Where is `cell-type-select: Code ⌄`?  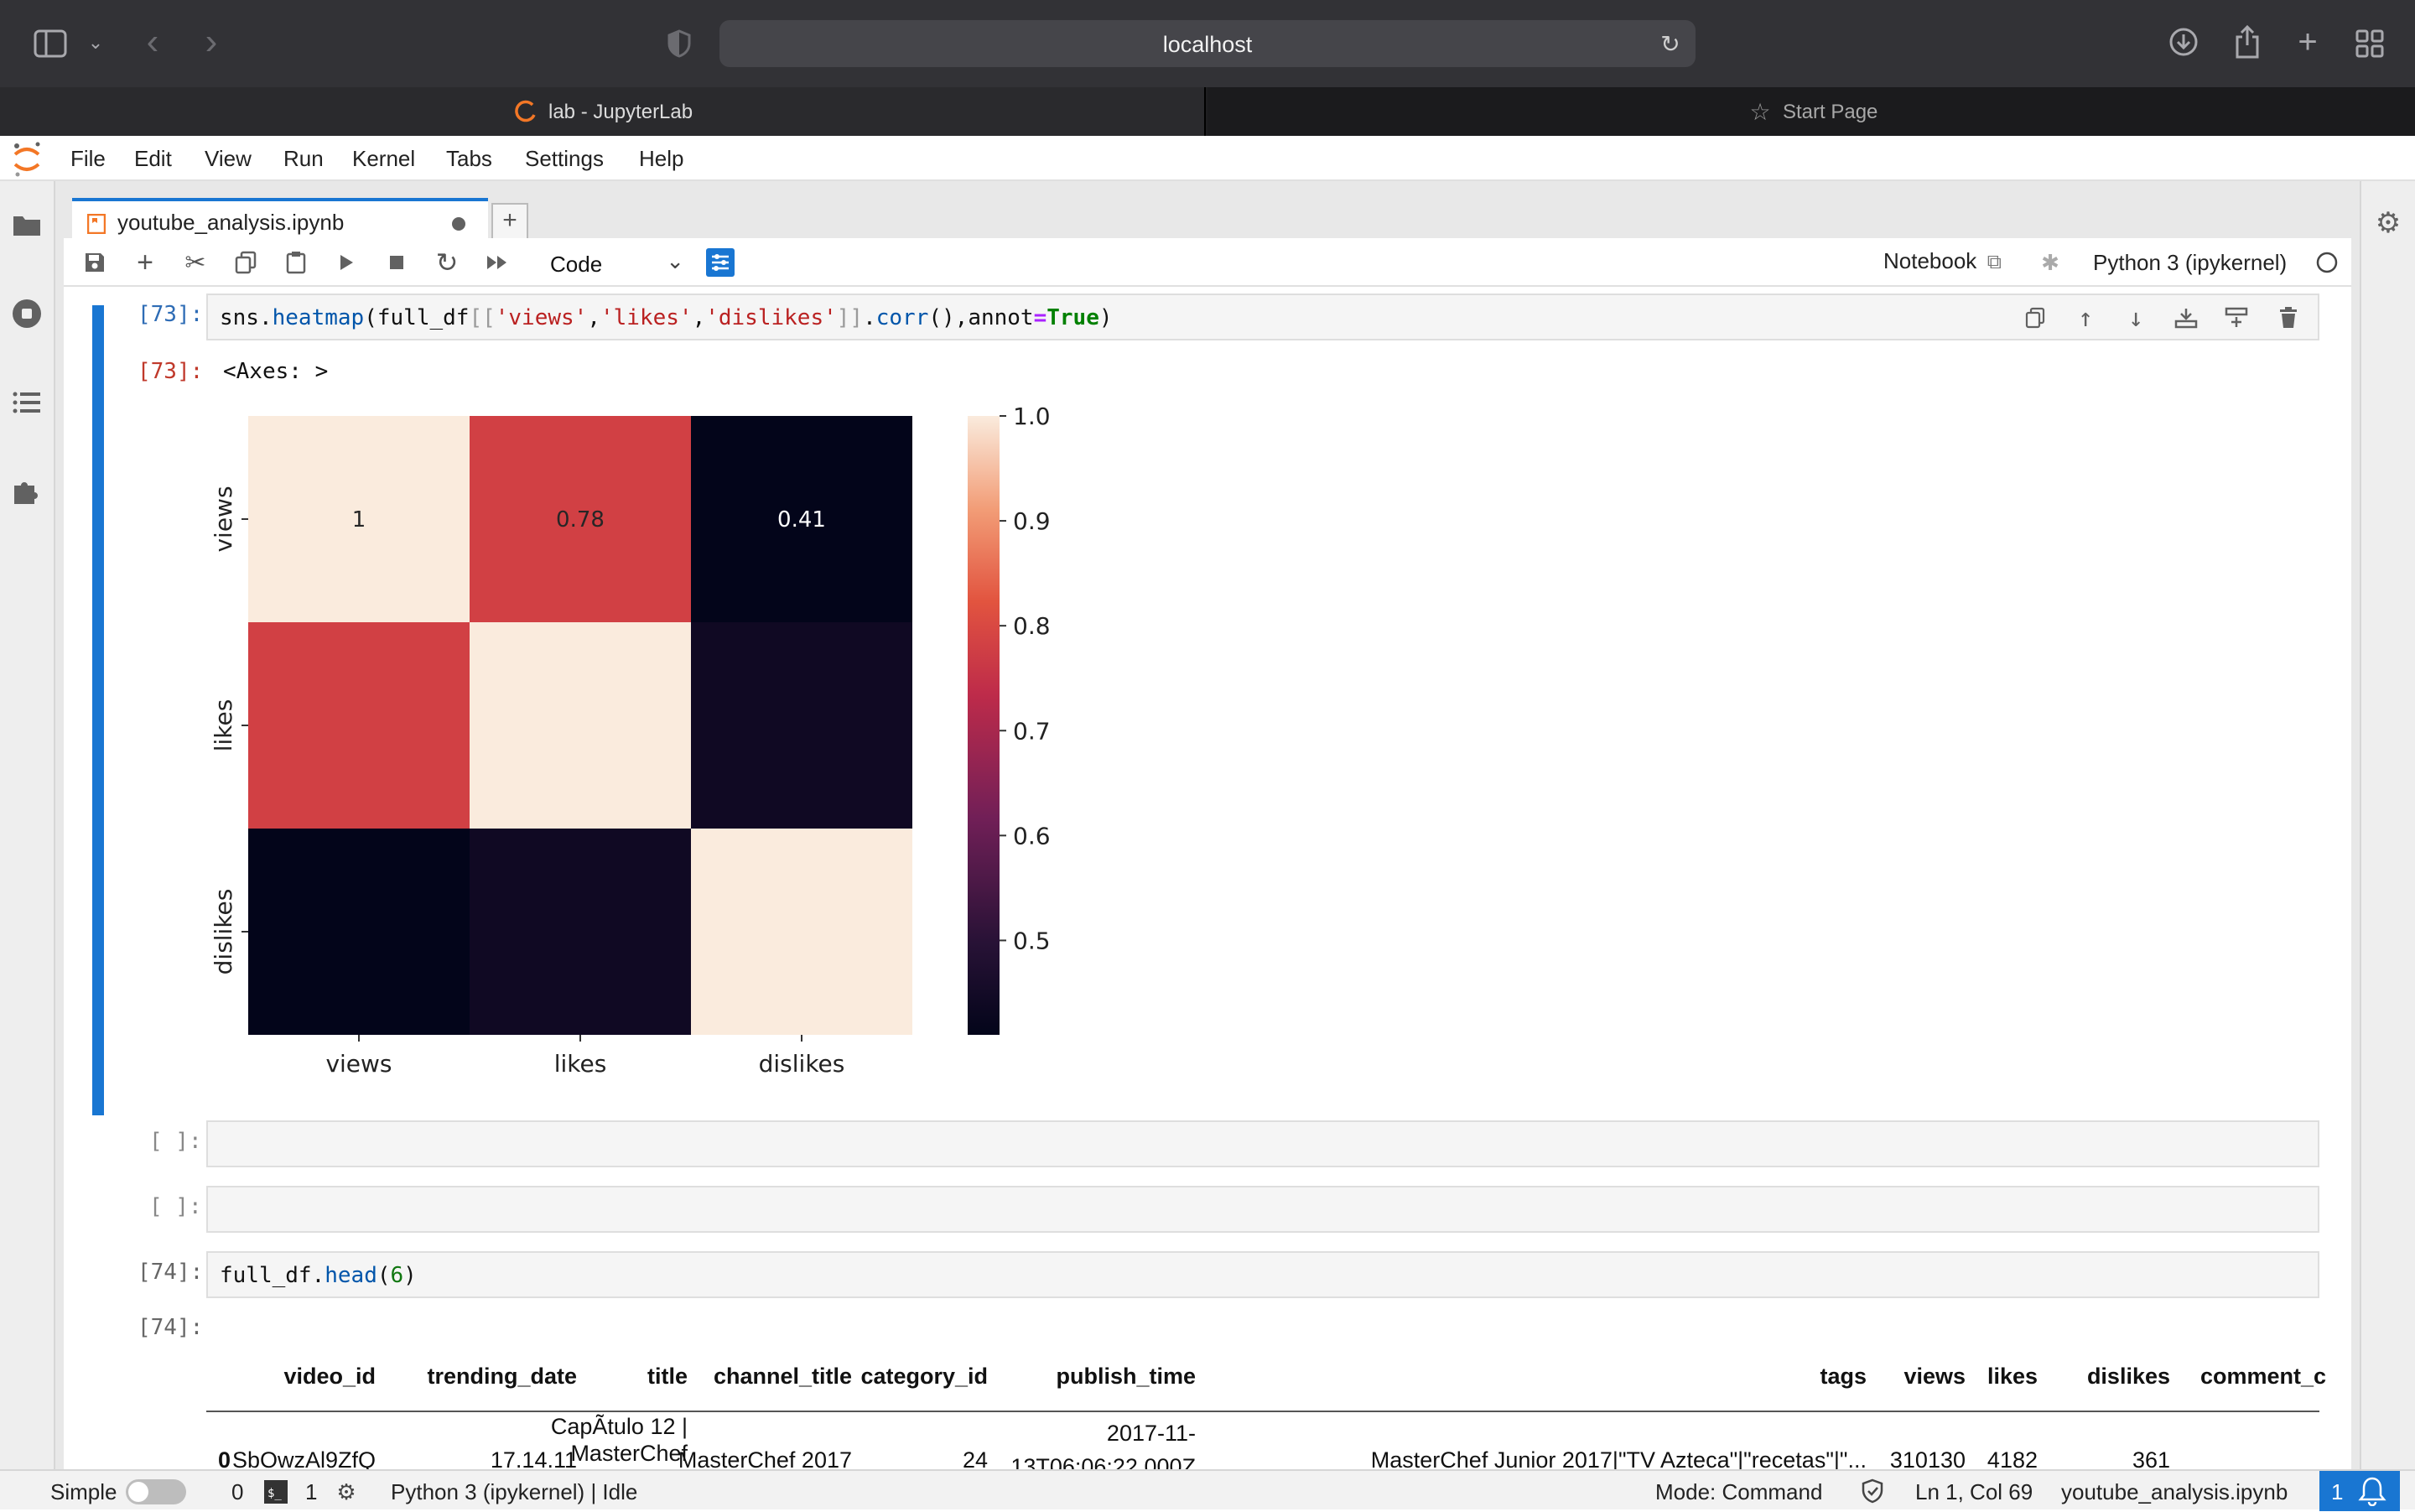
cell-type-select: Code ⌄ is located at coordinates (617, 262).